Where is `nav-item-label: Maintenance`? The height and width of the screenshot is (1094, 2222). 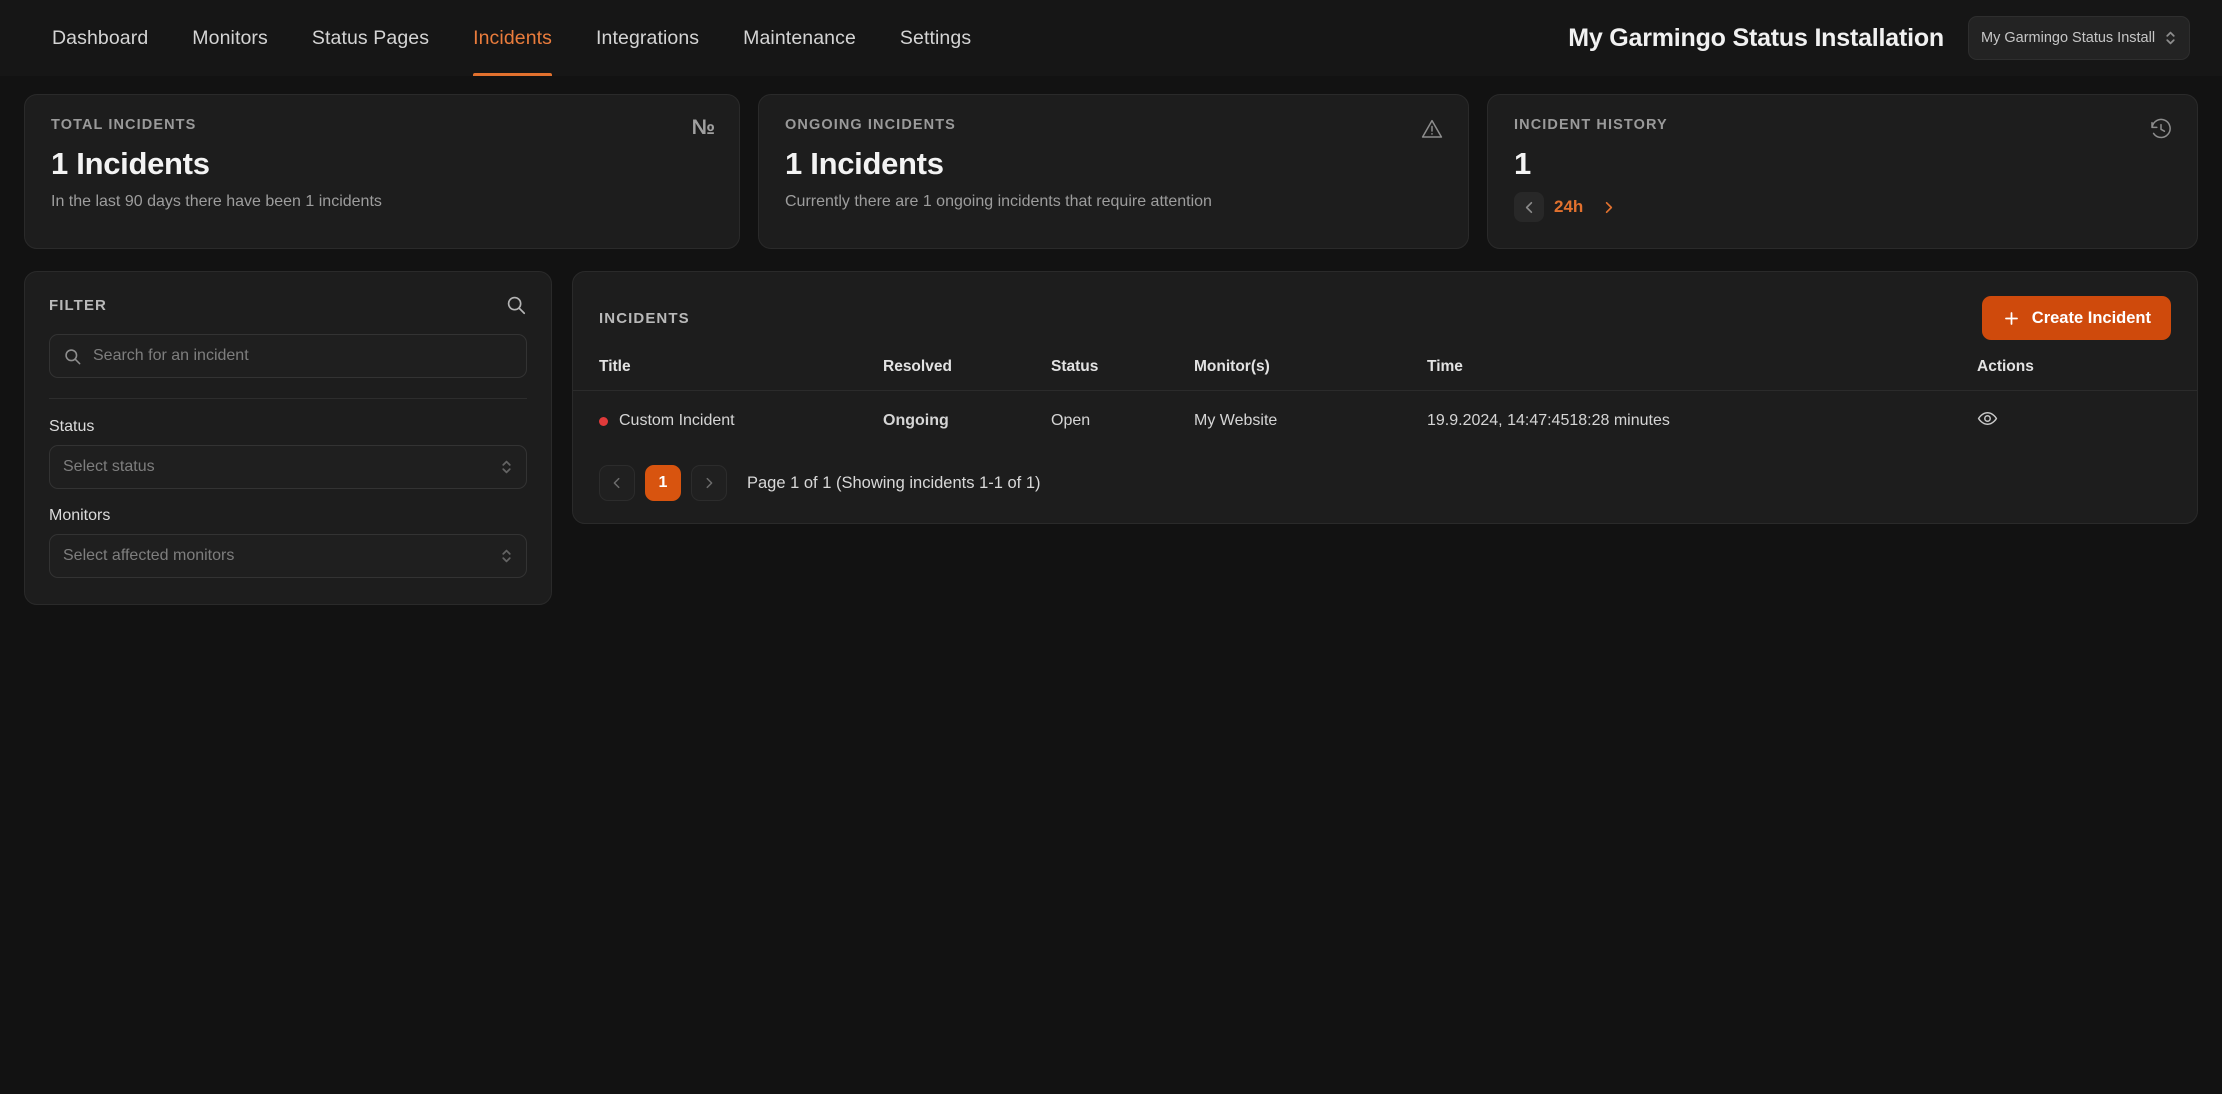 nav-item-label: Maintenance is located at coordinates (799, 37).